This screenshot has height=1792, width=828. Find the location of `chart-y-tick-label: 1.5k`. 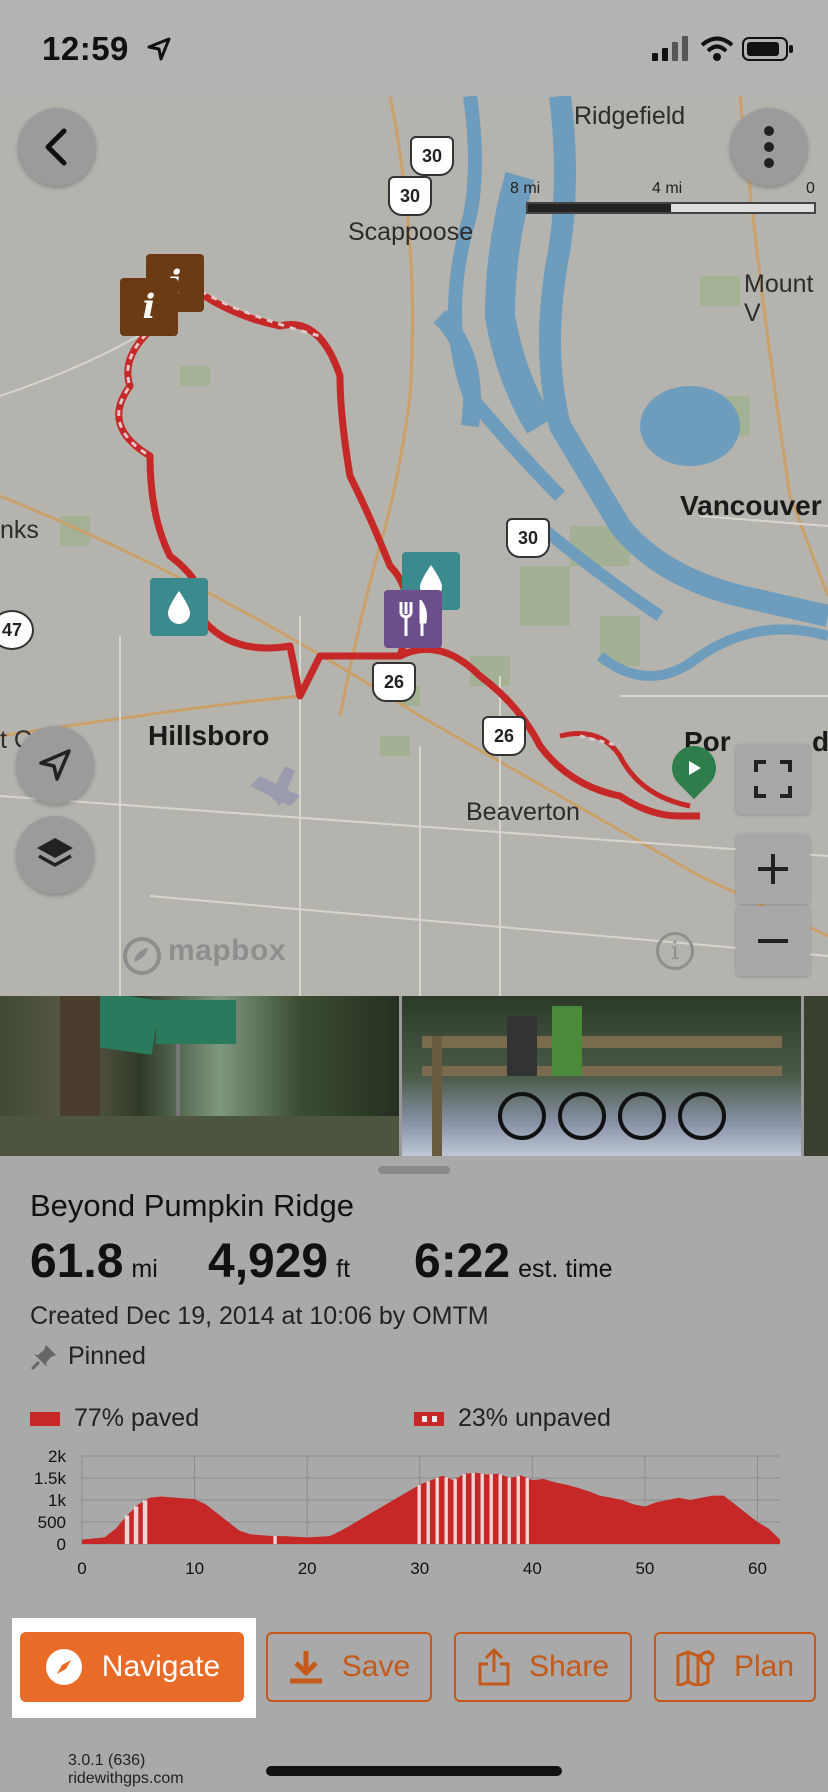

chart-y-tick-label: 1.5k is located at coordinates (50, 1478).